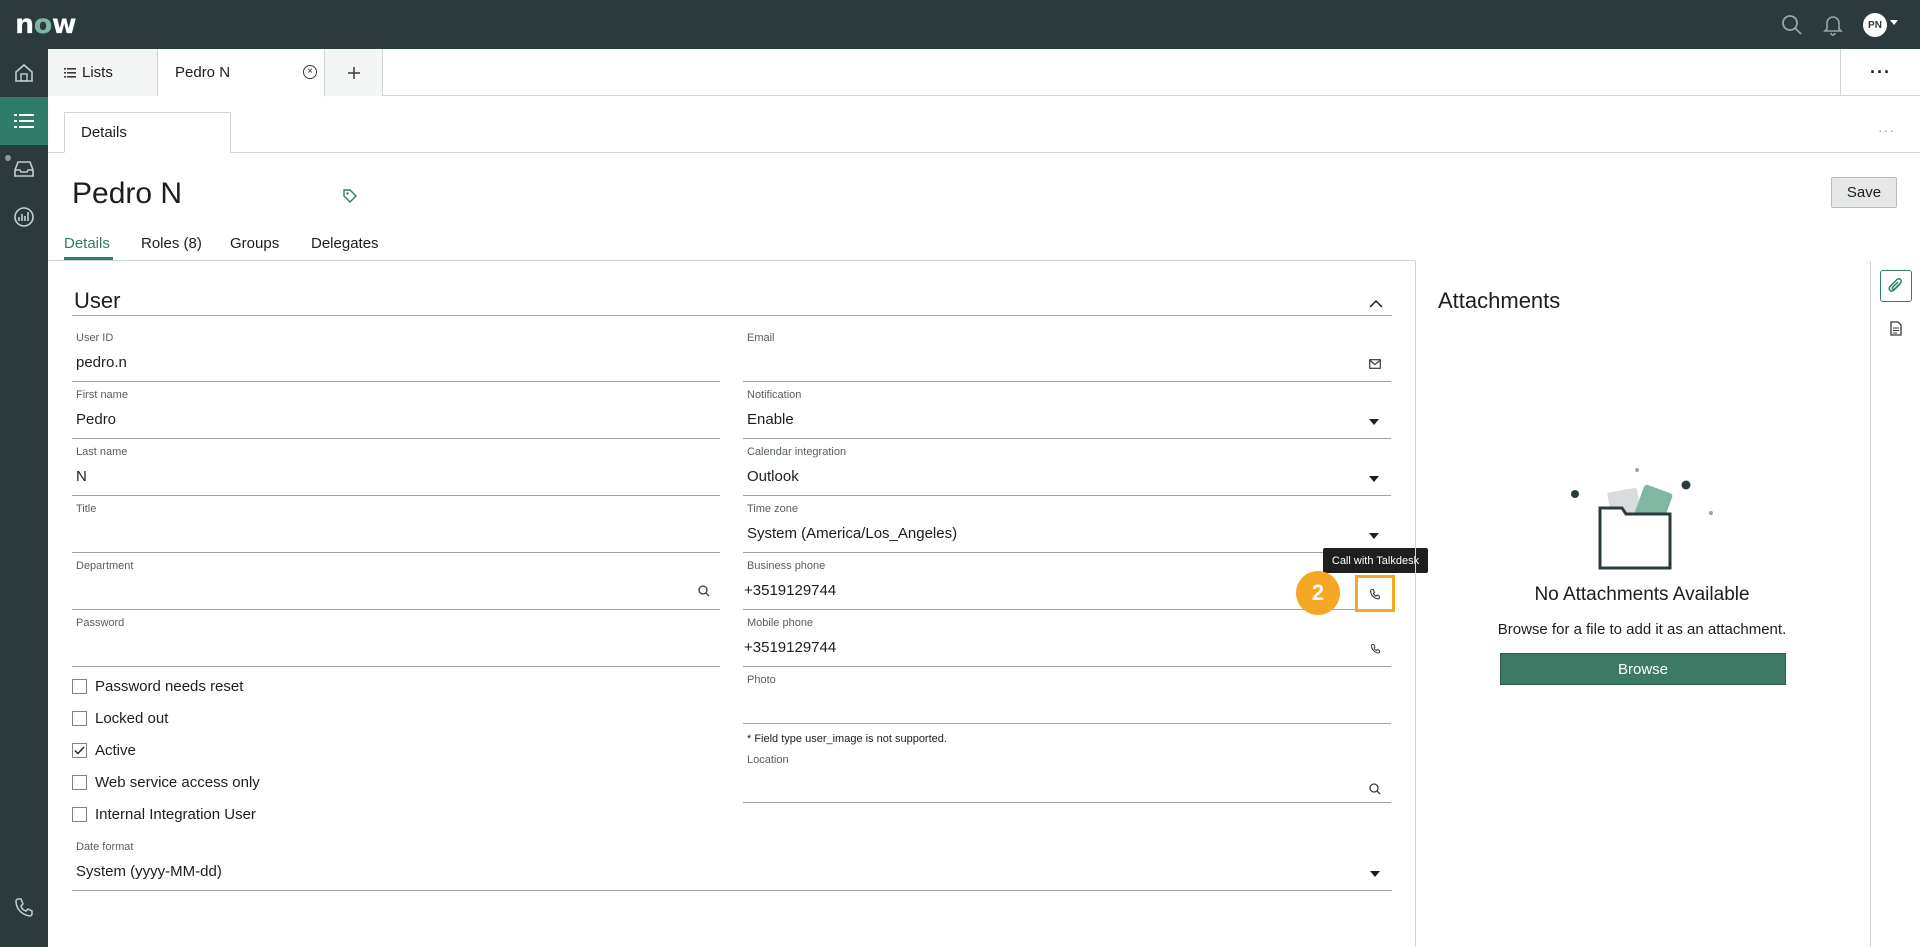 This screenshot has width=1920, height=947. What do you see at coordinates (774, 395) in the screenshot?
I see `field-label: Notification` at bounding box center [774, 395].